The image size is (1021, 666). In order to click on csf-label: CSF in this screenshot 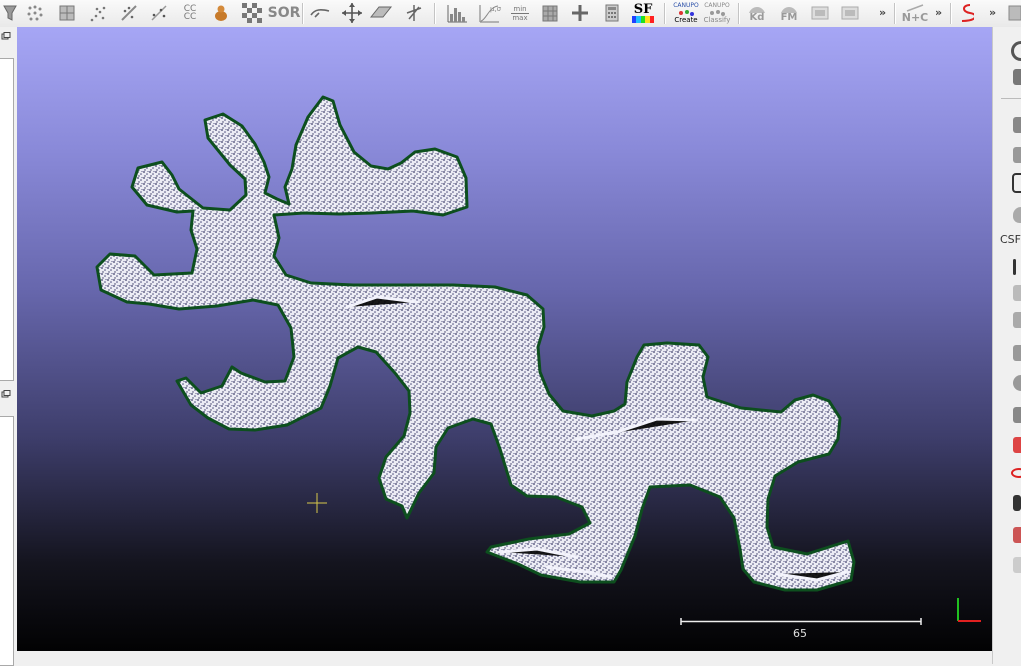, I will do `click(1010, 239)`.